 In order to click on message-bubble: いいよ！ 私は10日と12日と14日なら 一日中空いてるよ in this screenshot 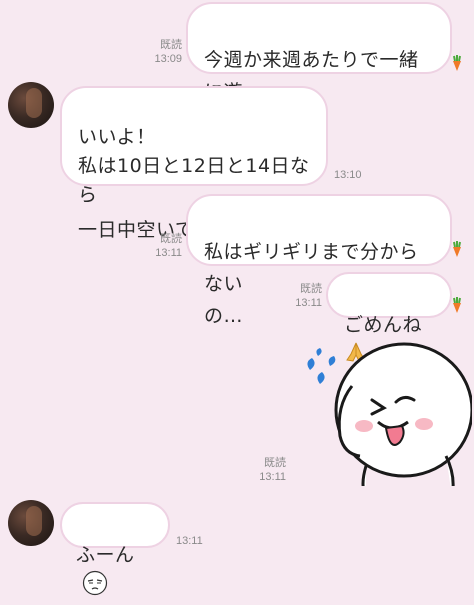, I will do `click(194, 163)`.